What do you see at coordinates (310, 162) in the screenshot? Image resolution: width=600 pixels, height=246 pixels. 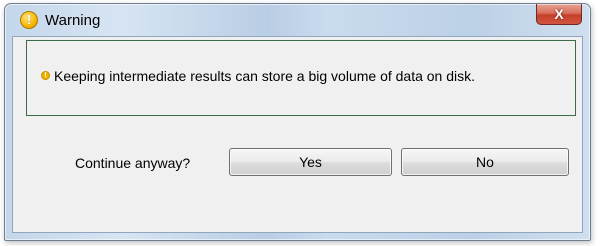 I see `yes-button: Yes` at bounding box center [310, 162].